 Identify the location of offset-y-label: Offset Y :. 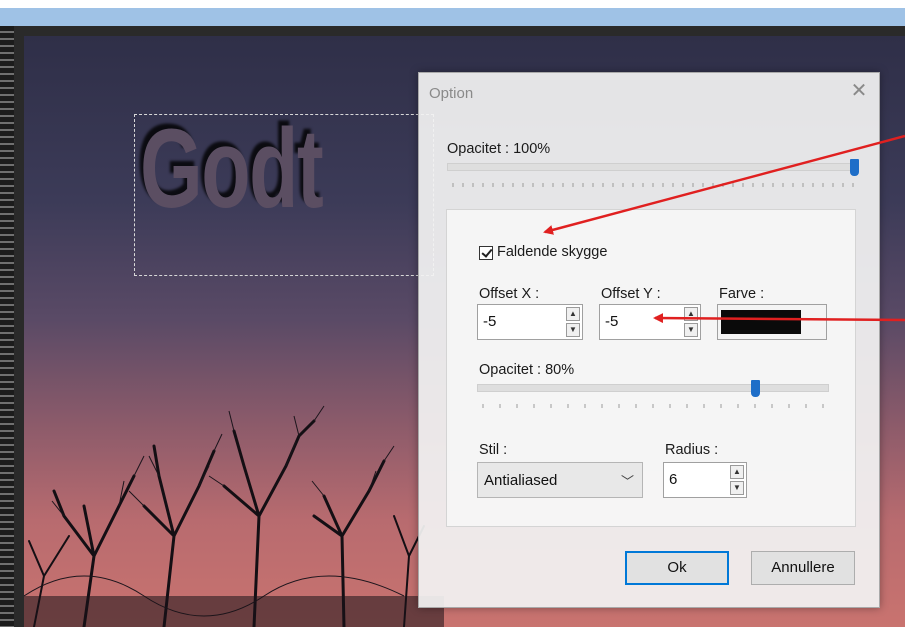
(631, 294).